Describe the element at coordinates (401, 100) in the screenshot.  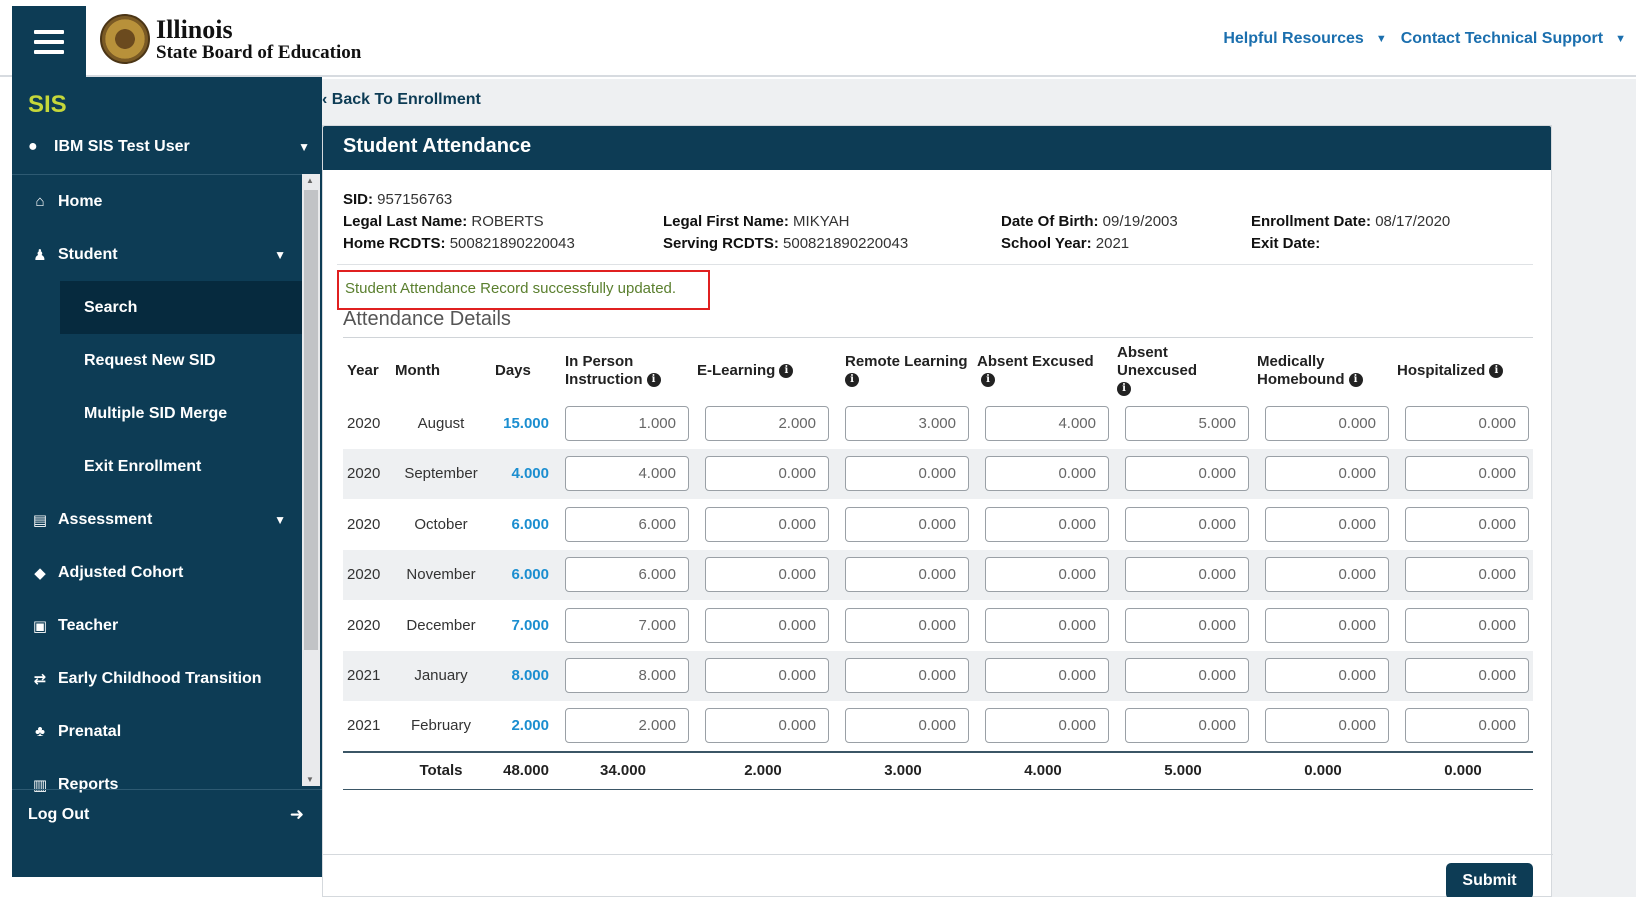
I see `back-to-enrollment-link: ‹ Back To Enrollment` at that location.